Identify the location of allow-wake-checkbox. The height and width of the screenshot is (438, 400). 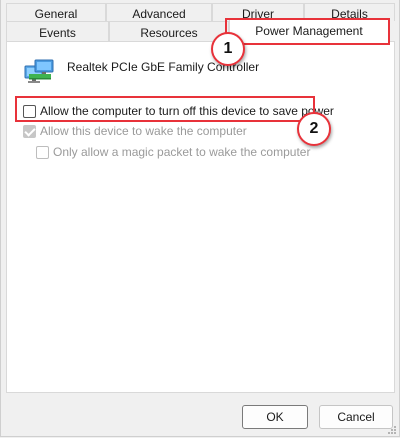
(29, 131).